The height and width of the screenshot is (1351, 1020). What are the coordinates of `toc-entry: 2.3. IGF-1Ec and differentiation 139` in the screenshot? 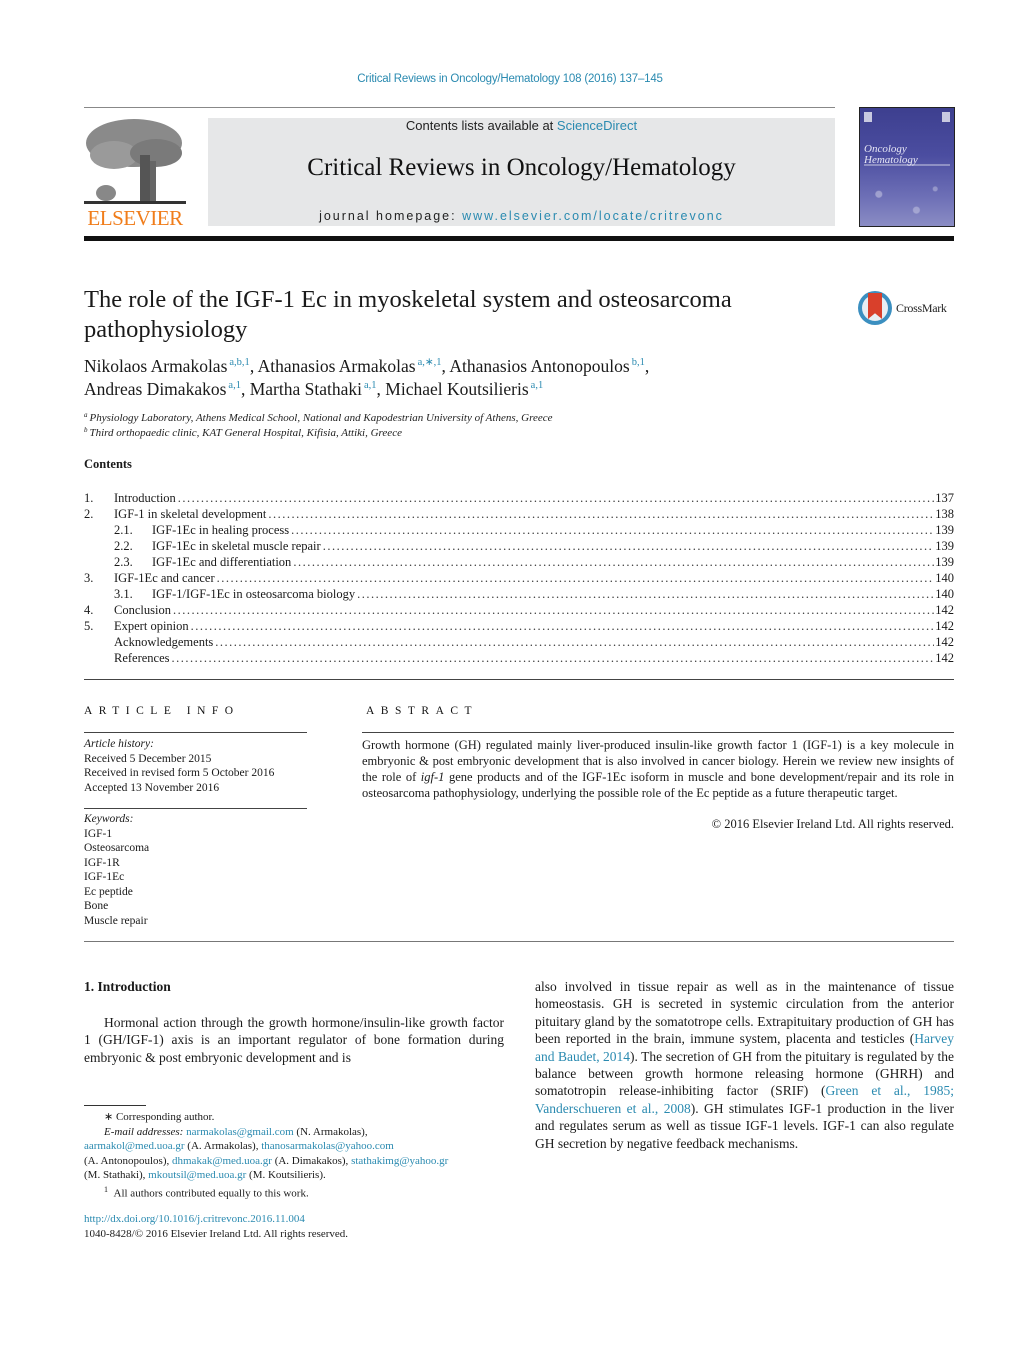 It's located at (519, 562).